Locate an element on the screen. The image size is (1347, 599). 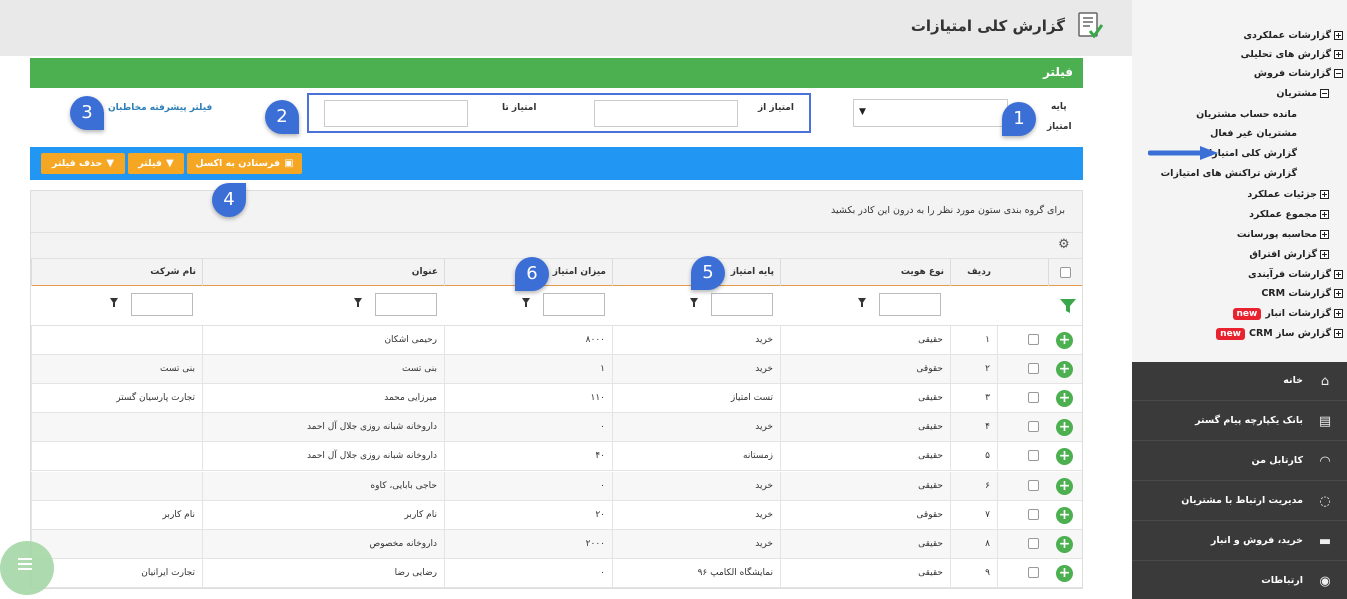
sidebar-tree-item: گزارش افتراق is located at coordinates (1289, 255).